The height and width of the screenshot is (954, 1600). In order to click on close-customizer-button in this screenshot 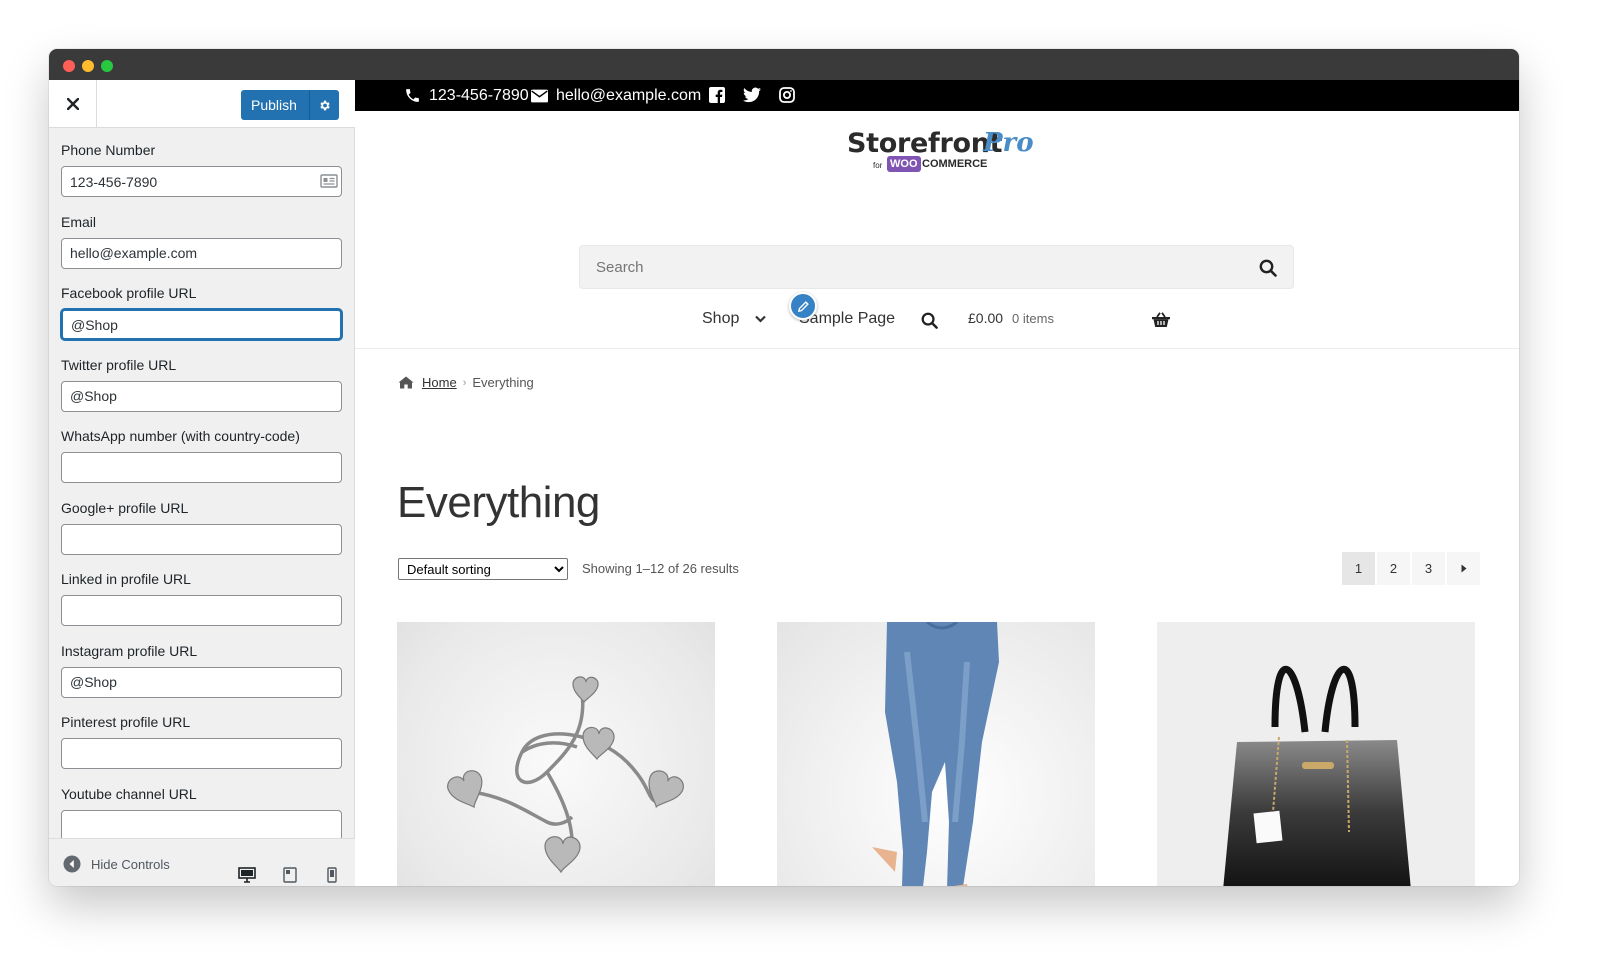, I will do `click(73, 103)`.